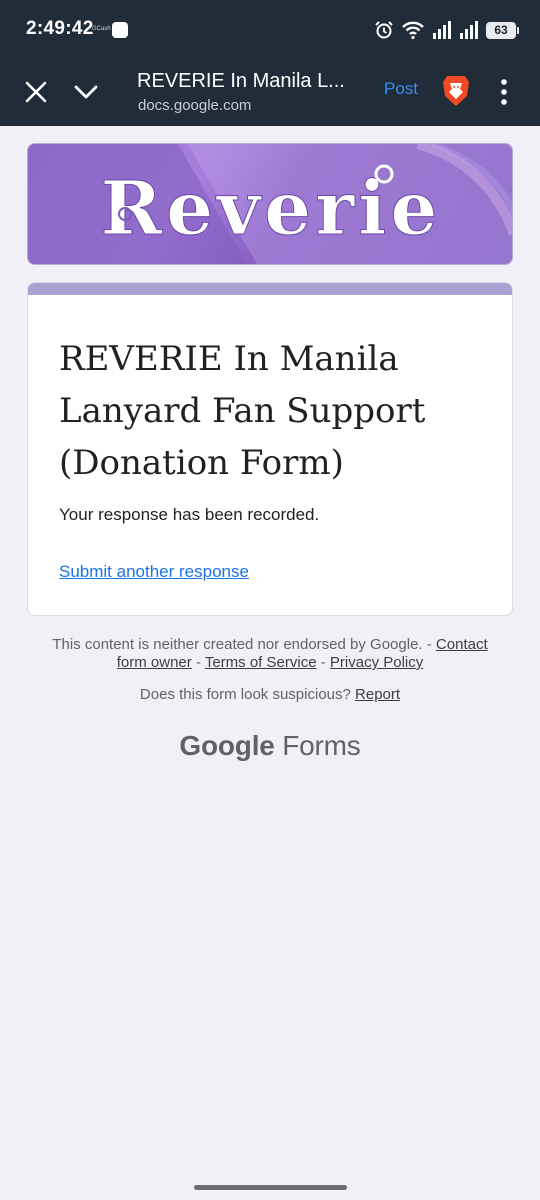 The image size is (540, 1200). Describe the element at coordinates (86, 92) in the screenshot. I see `chevron-down-icon` at that location.